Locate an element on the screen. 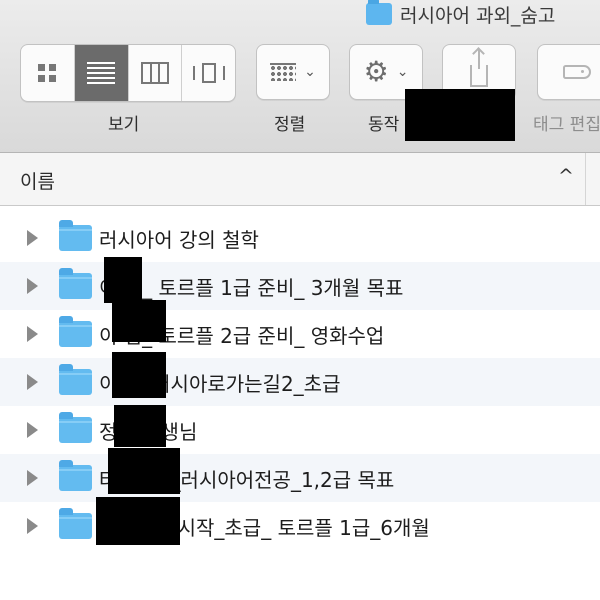  window-title: 러시아어 과외_숨고 is located at coordinates (460, 14).